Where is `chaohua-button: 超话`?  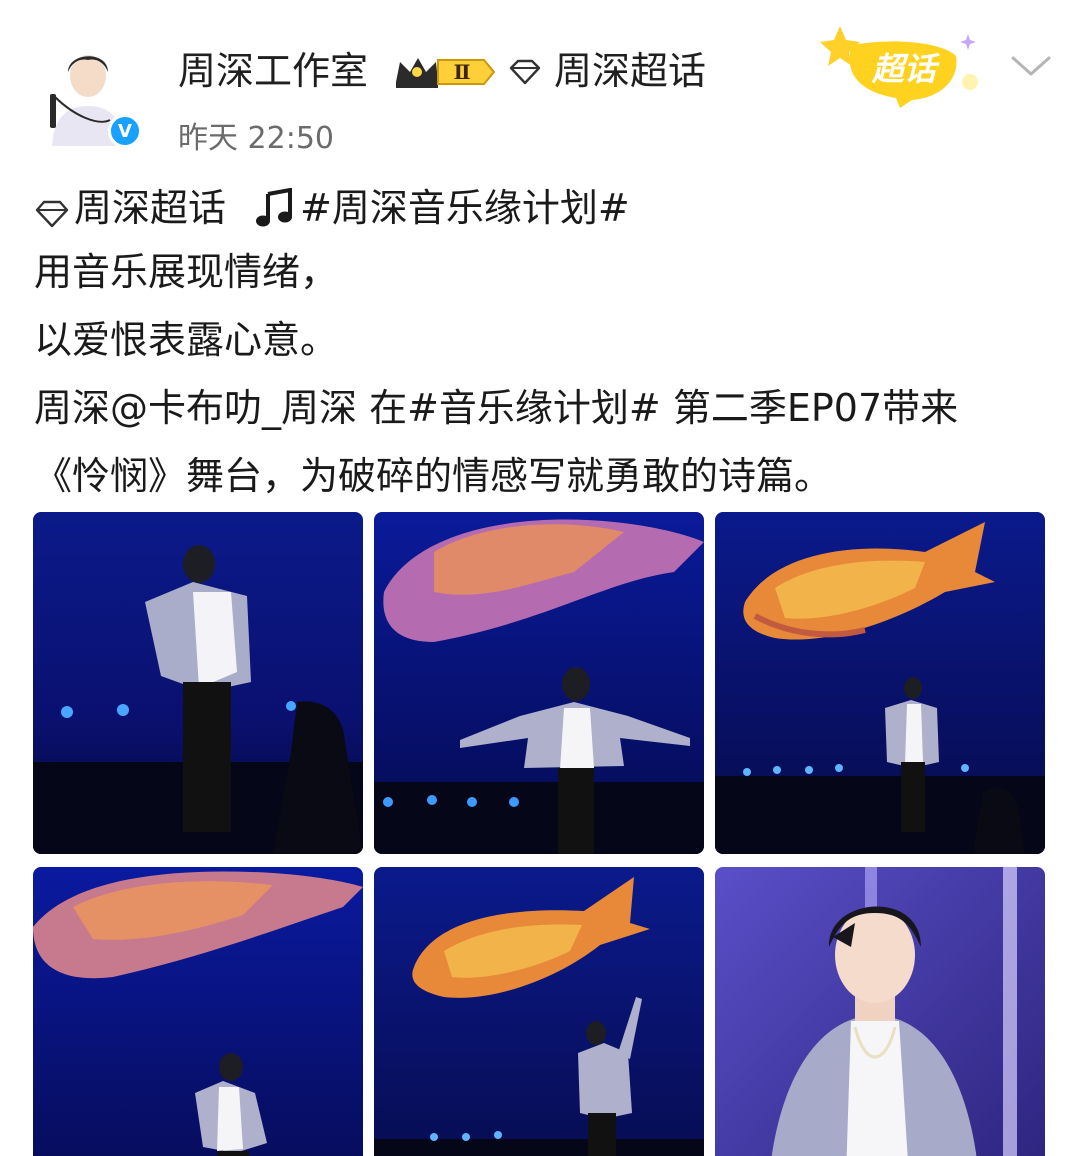 chaohua-button: 超话 is located at coordinates (905, 66).